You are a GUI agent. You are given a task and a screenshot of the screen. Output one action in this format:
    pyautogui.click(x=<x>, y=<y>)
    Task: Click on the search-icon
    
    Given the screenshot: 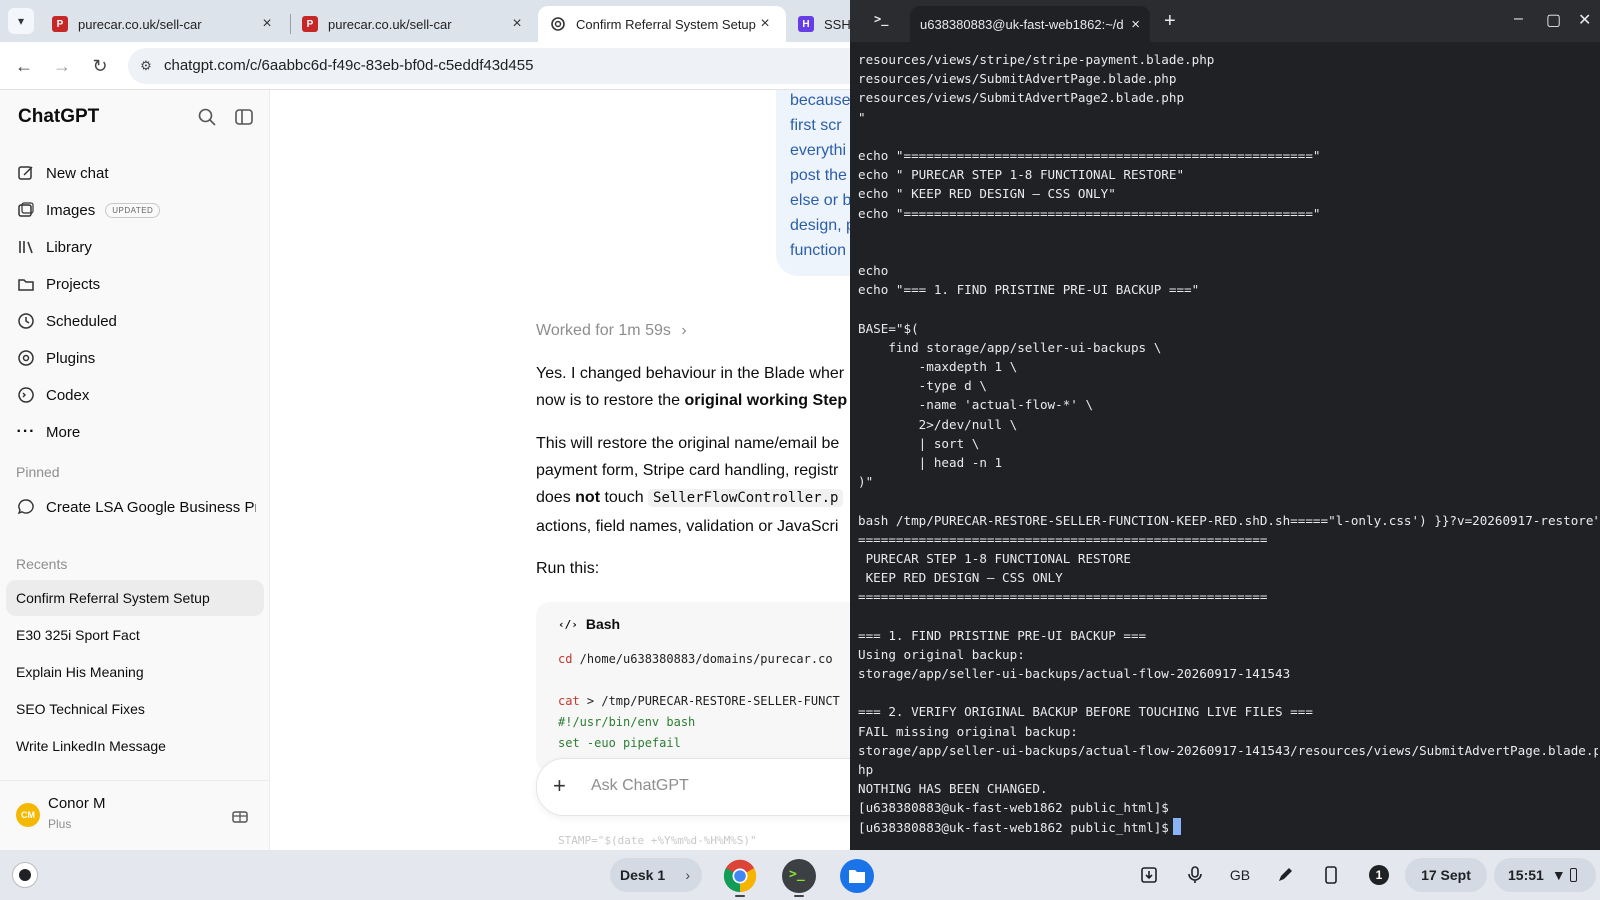 What is the action you would take?
    pyautogui.click(x=207, y=117)
    